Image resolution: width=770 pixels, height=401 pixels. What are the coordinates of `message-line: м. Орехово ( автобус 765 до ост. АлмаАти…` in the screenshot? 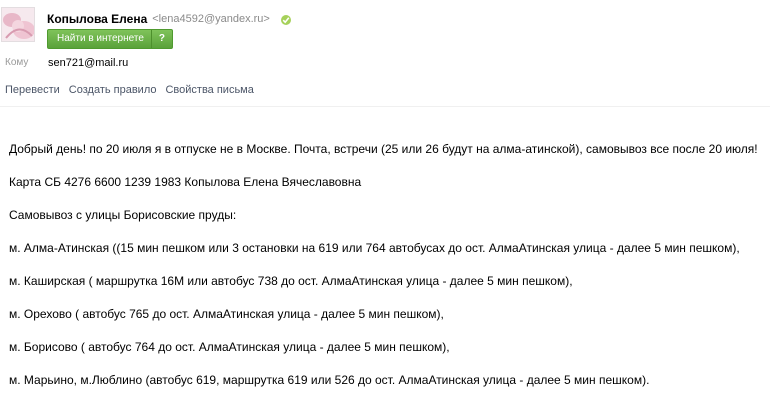 It's located at (226, 314).